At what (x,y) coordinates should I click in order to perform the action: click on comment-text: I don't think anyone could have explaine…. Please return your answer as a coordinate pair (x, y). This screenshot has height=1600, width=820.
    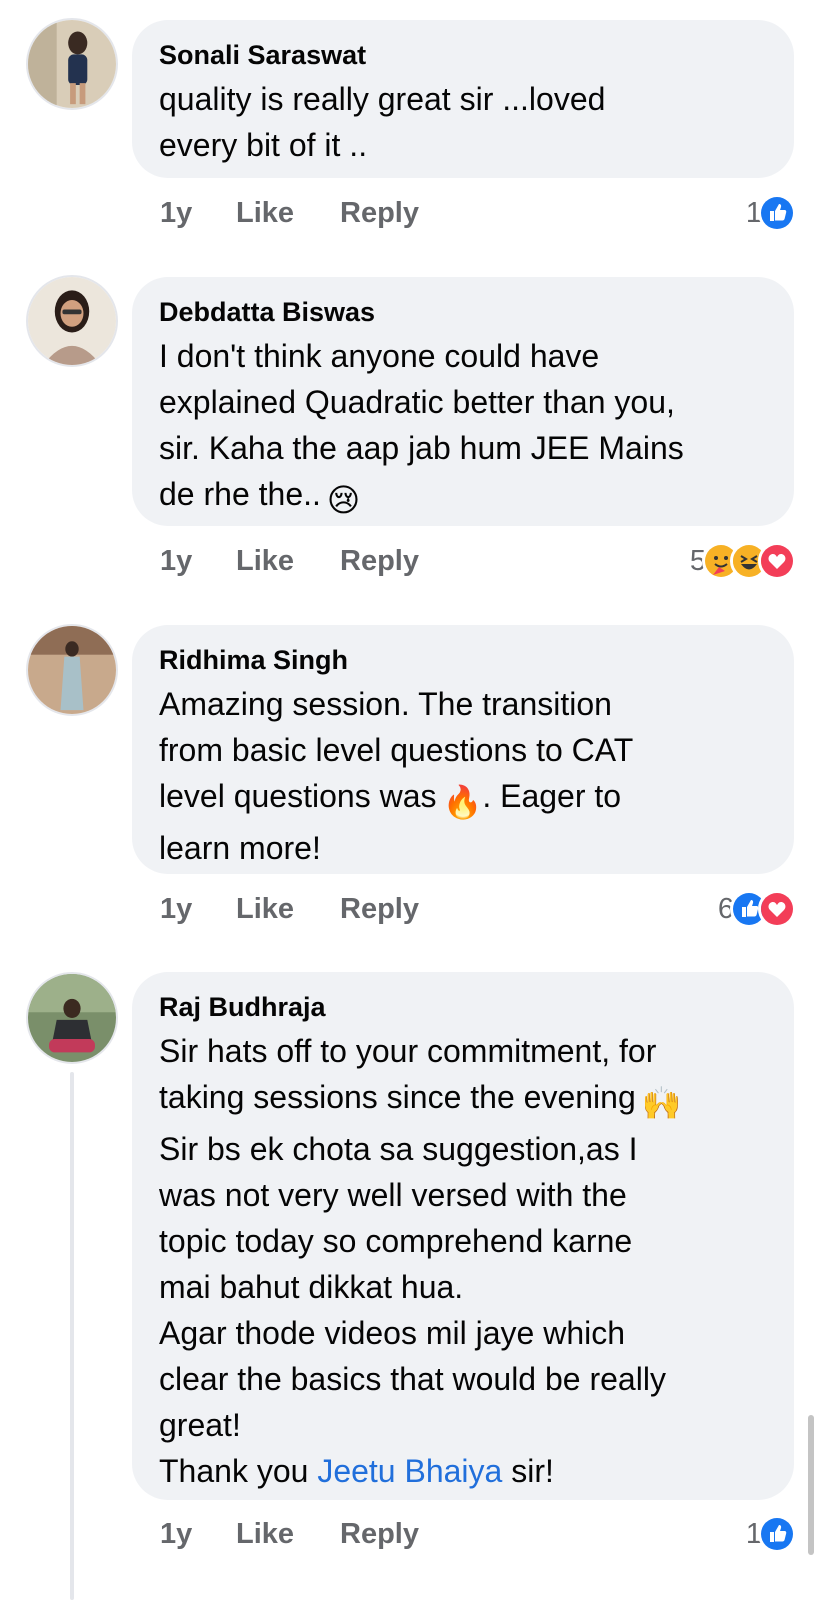
    Looking at the image, I should click on (463, 428).